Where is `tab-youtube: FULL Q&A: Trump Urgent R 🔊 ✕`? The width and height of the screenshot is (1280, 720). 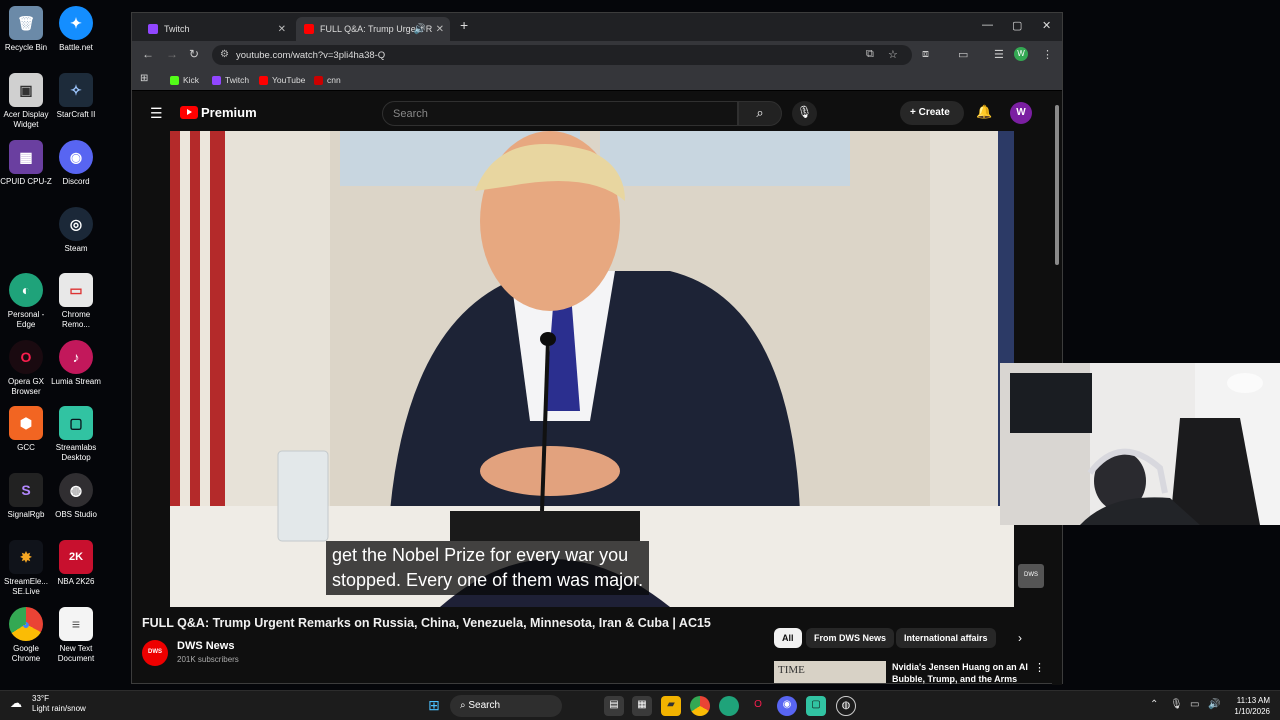
tab-youtube: FULL Q&A: Trump Urgent R 🔊 ✕ is located at coordinates (373, 29).